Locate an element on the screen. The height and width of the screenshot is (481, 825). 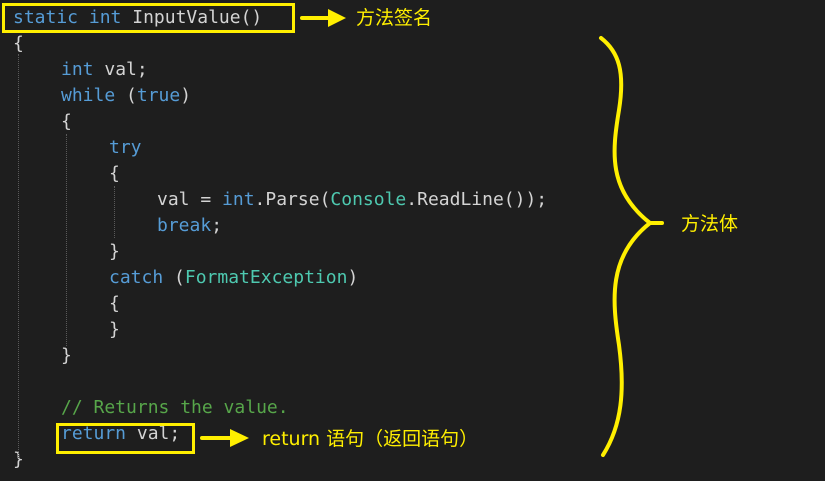
curly-brace-icon is located at coordinates (625, 246).